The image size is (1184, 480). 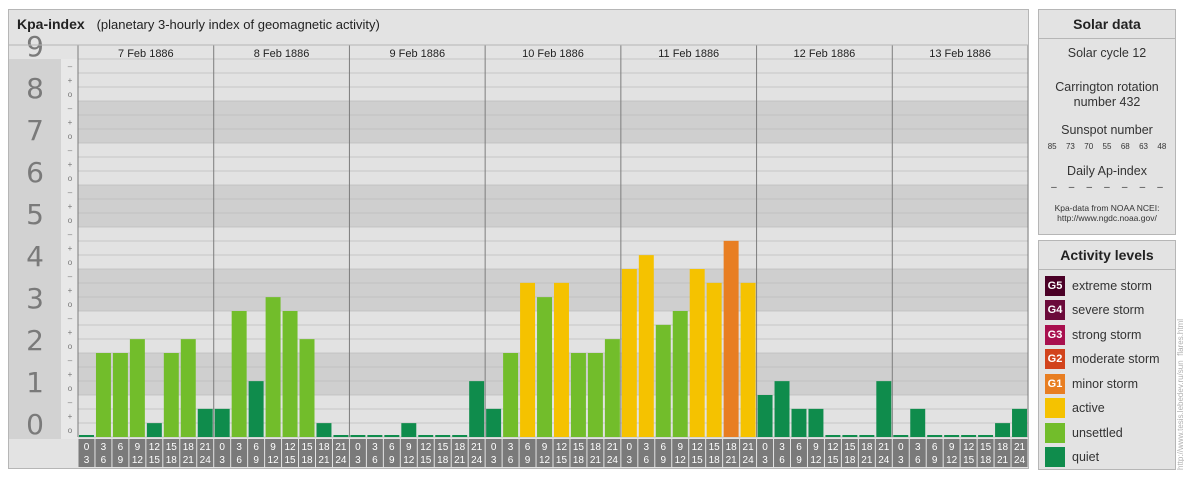 I want to click on y-tick-label: 6, so click(x=35, y=172).